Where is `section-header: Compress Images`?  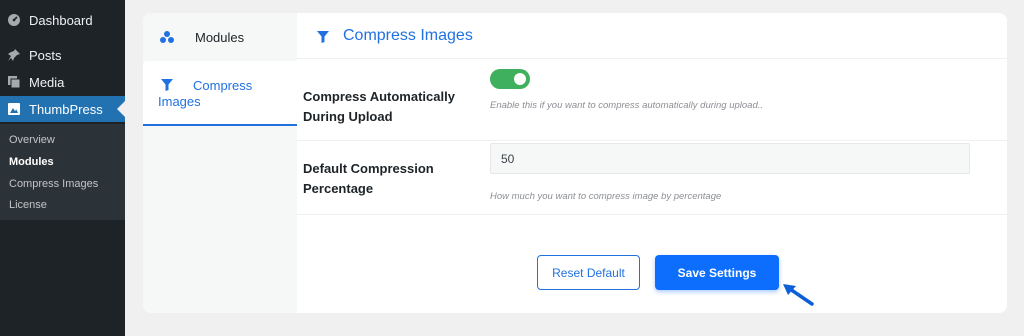 section-header: Compress Images is located at coordinates (652, 36).